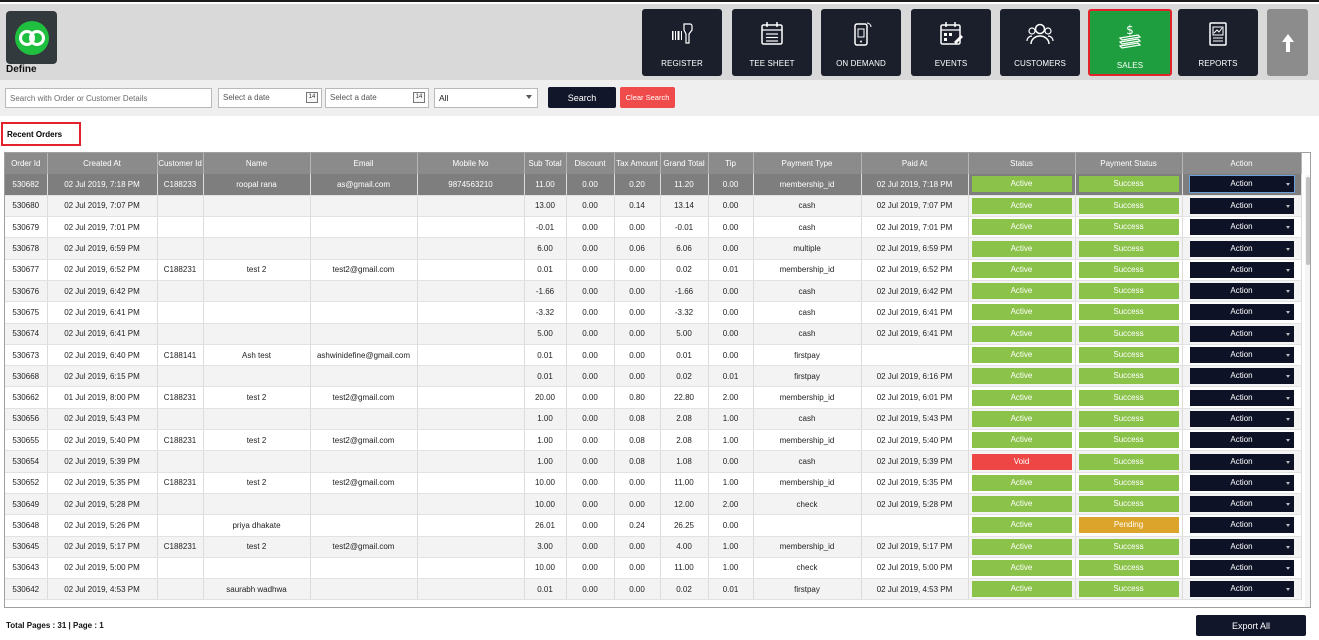 This screenshot has height=640, width=1319. What do you see at coordinates (951, 63) in the screenshot?
I see `nav-events-label: EVENTS` at bounding box center [951, 63].